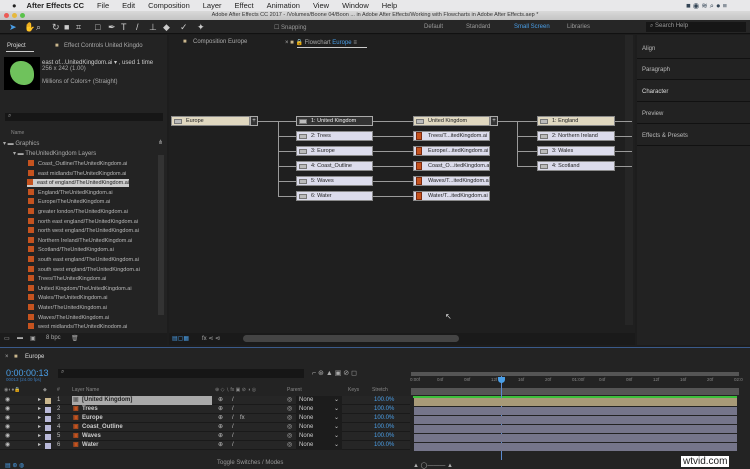  Describe the element at coordinates (205, 427) in the screenshot. I see `timeline-layer-row: ◉ ▸ 4 ▣ Coast_Outline ⊕ / ◎ None ⌄ 100.0%` at that location.